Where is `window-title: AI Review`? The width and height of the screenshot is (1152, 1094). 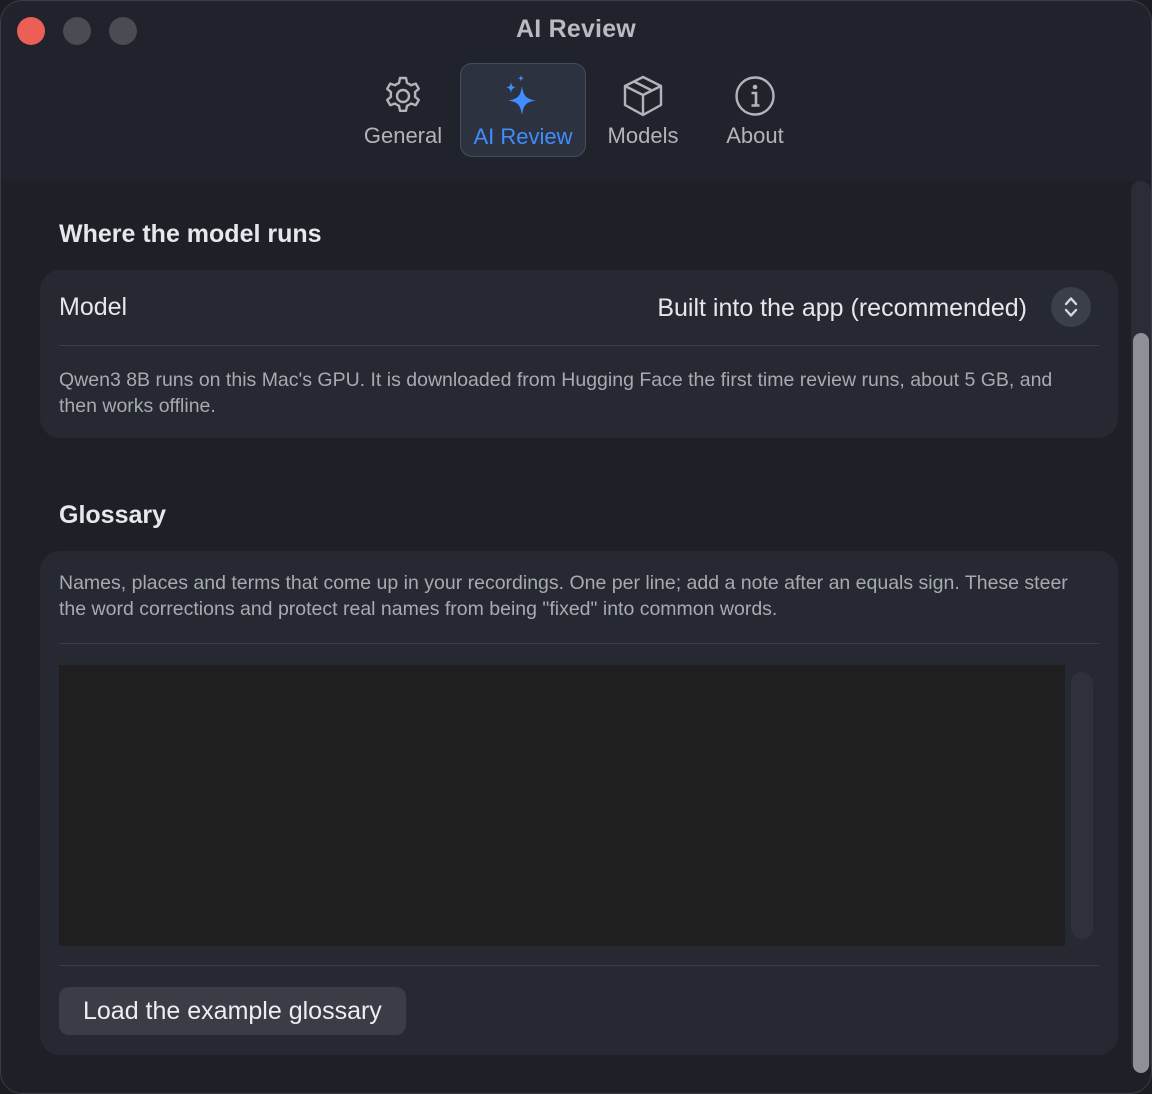 window-title: AI Review is located at coordinates (576, 29).